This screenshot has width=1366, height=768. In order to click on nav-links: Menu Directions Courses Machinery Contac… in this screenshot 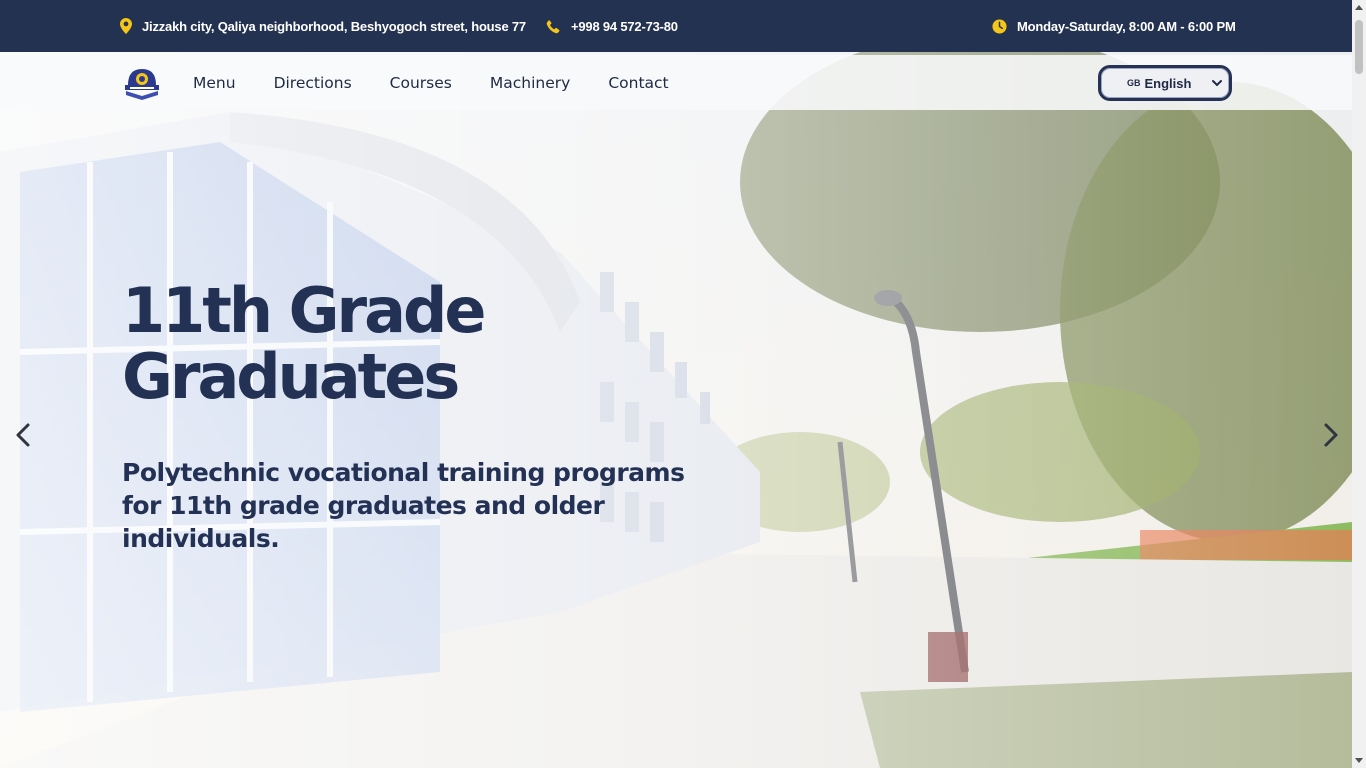, I will do `click(450, 82)`.